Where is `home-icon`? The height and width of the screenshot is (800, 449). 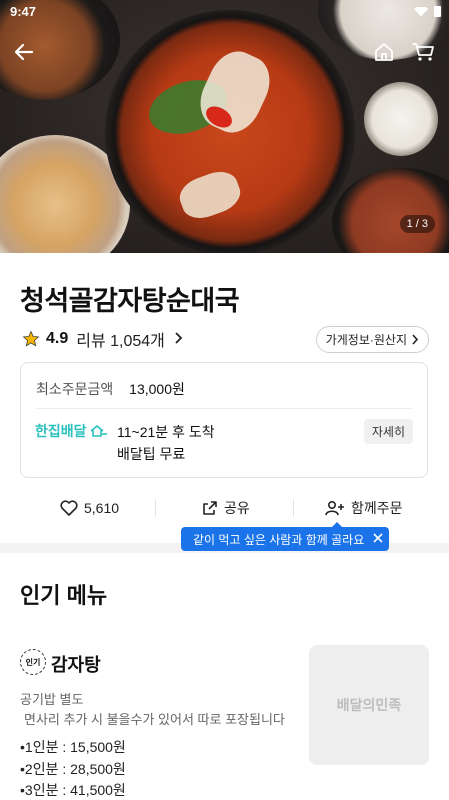 home-icon is located at coordinates (384, 52).